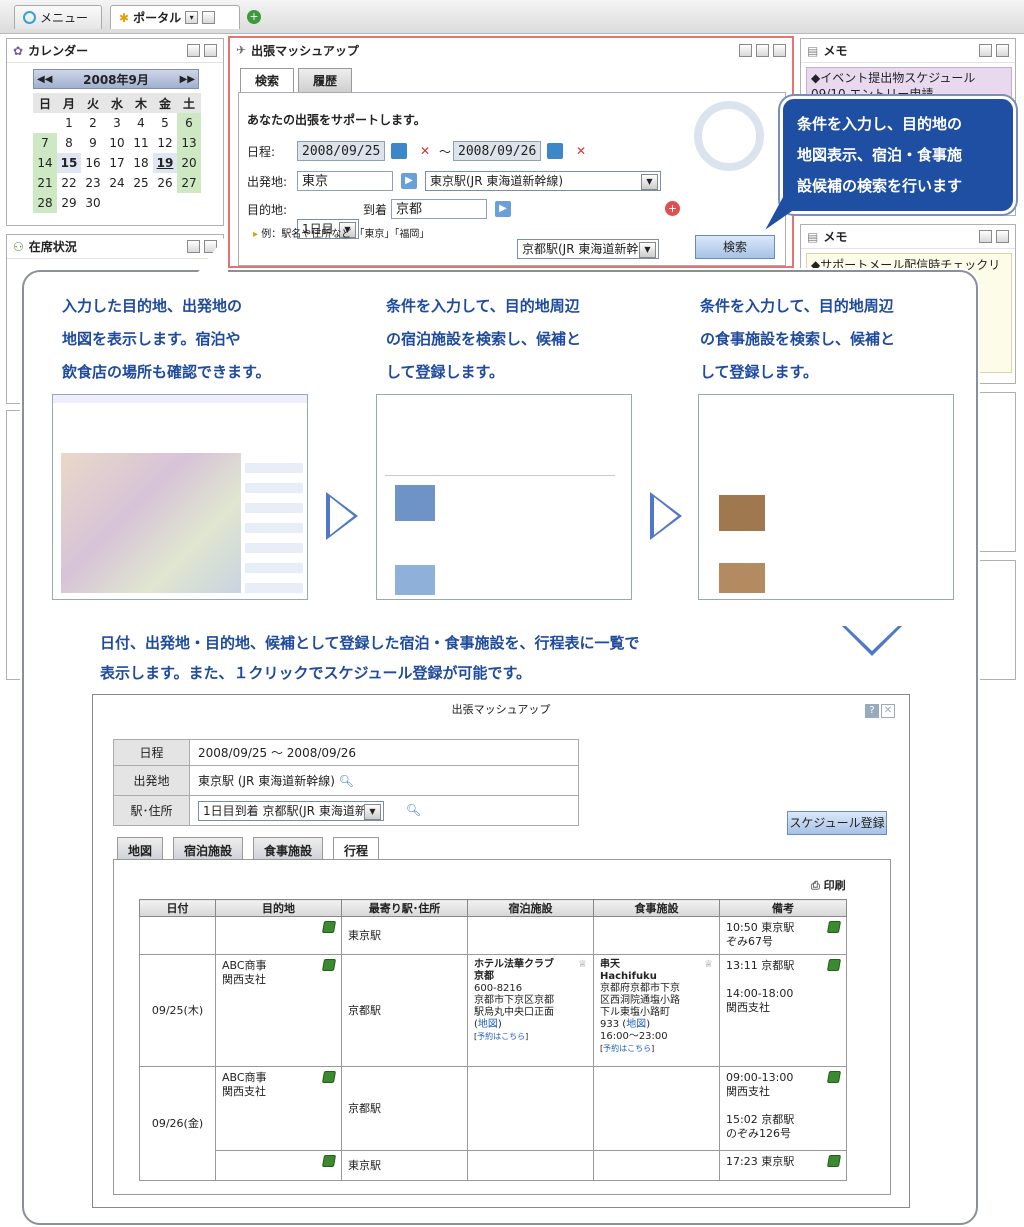  Describe the element at coordinates (488, 1024) in the screenshot. I see `hotel-map-link: 地図` at that location.